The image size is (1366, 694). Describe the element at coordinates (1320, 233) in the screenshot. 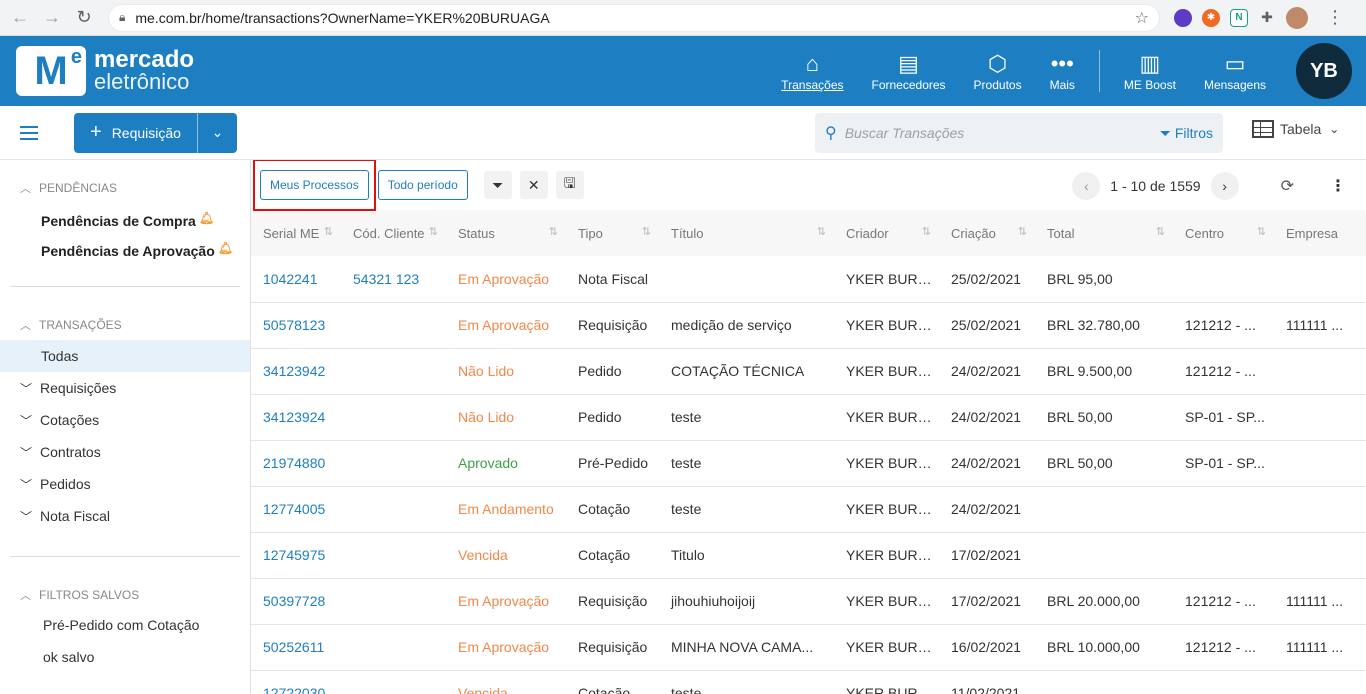

I see `col-empresa: Empresa` at that location.